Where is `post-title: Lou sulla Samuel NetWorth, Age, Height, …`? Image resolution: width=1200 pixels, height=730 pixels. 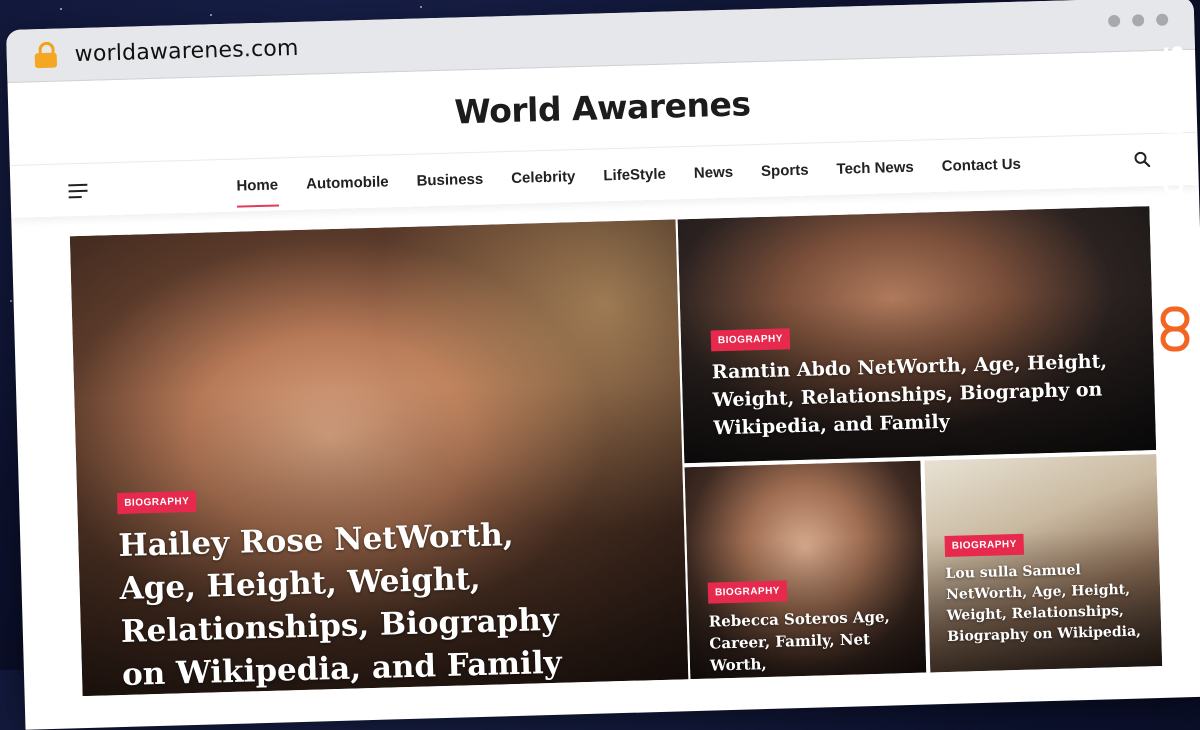
post-title: Lou sulla Samuel NetWorth, Age, Height, … is located at coordinates (1046, 603).